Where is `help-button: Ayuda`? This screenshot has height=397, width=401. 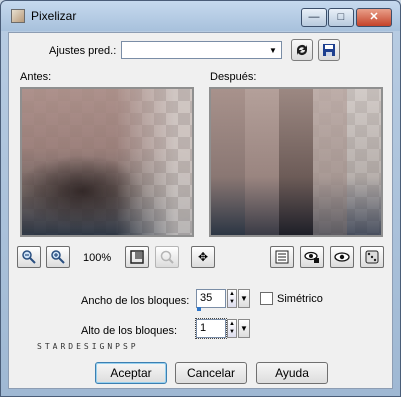 help-button: Ayuda is located at coordinates (292, 373).